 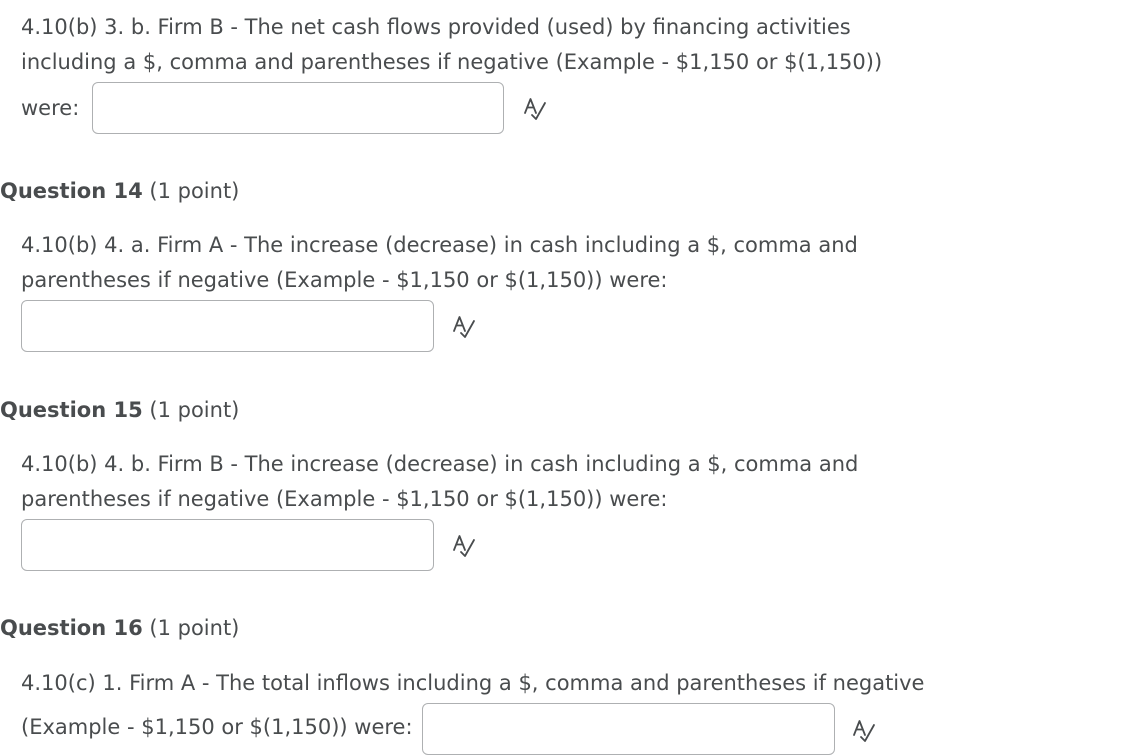 What do you see at coordinates (227, 326) in the screenshot?
I see `question-14-answer-input` at bounding box center [227, 326].